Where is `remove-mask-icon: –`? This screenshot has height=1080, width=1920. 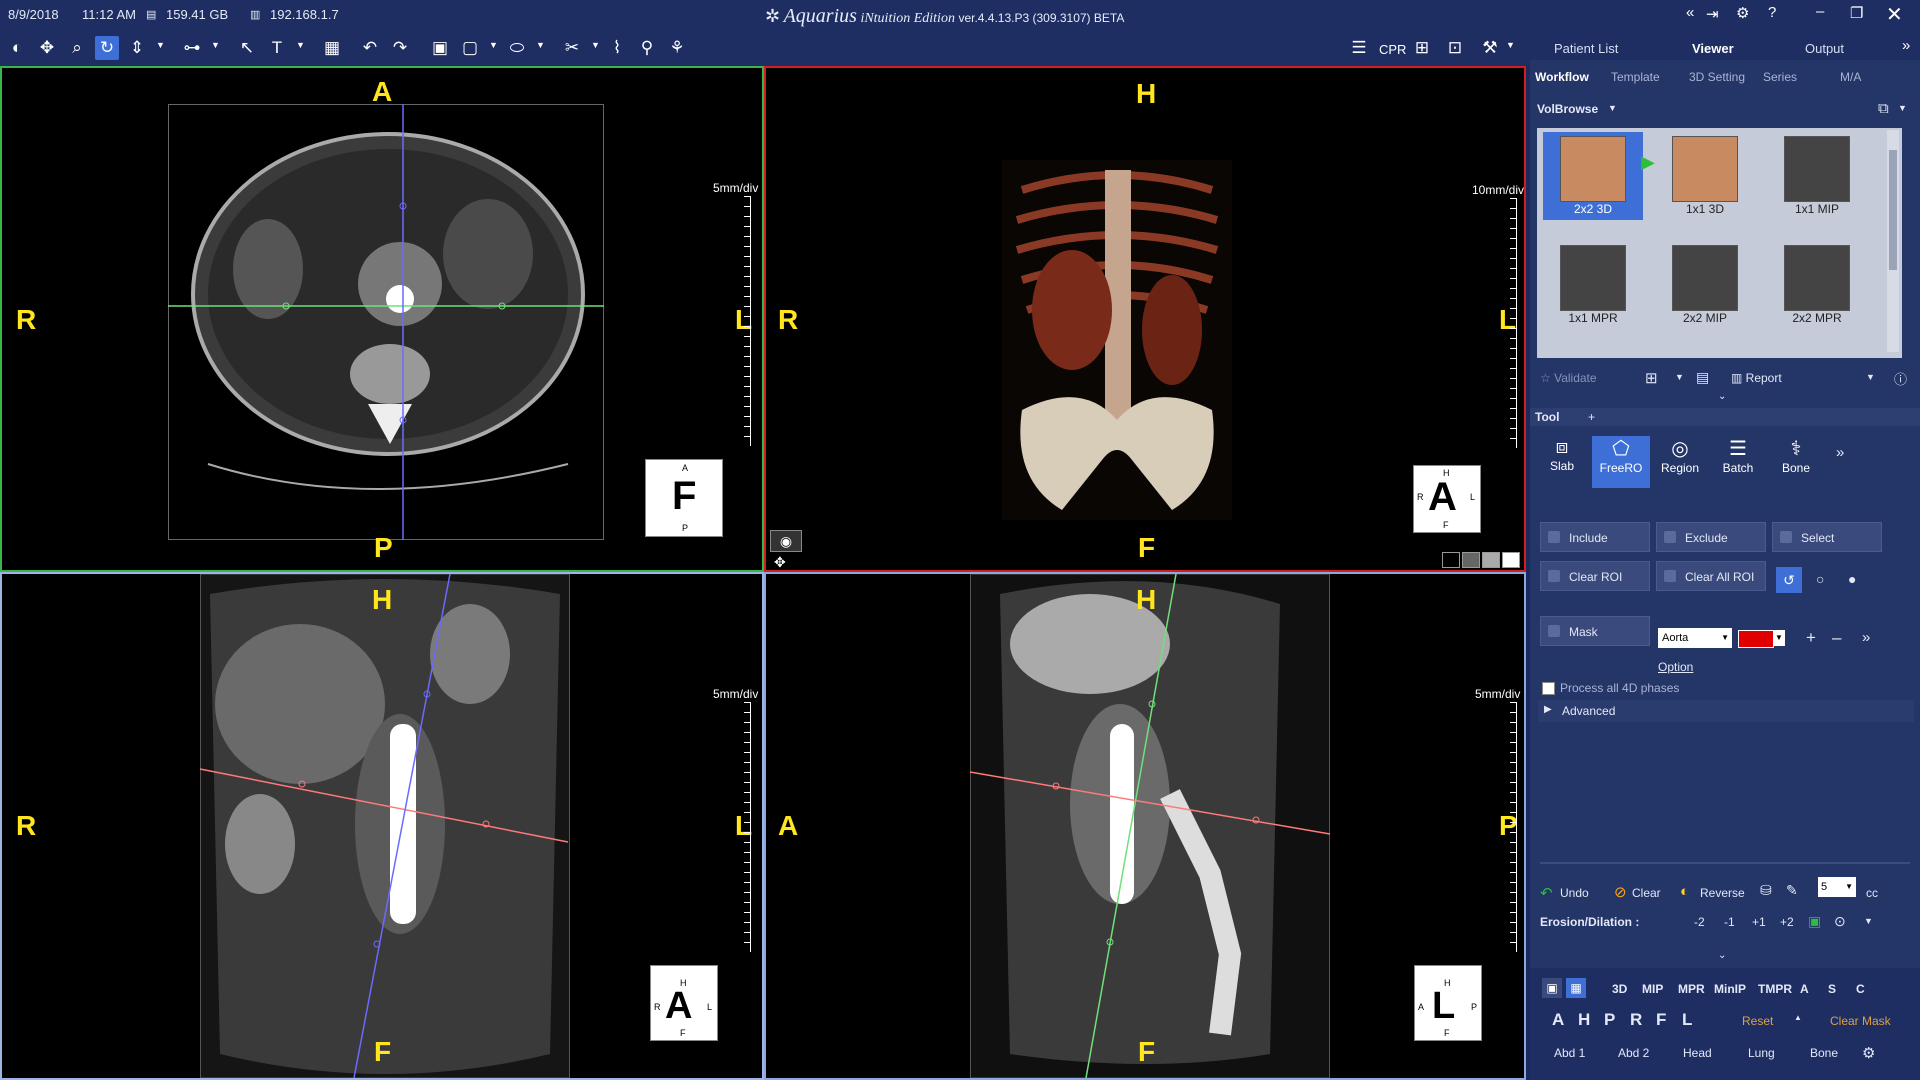
remove-mask-icon: – is located at coordinates (1836, 638).